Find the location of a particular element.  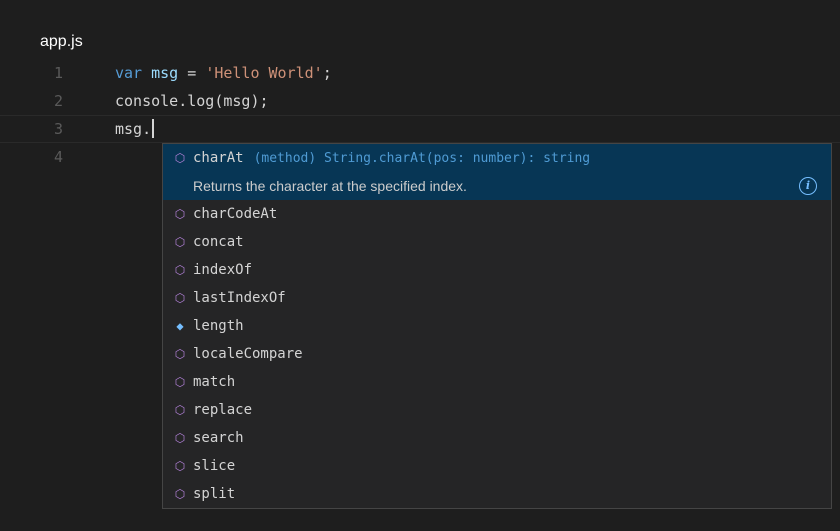

suggestion-item: ◆ length is located at coordinates (497, 326).